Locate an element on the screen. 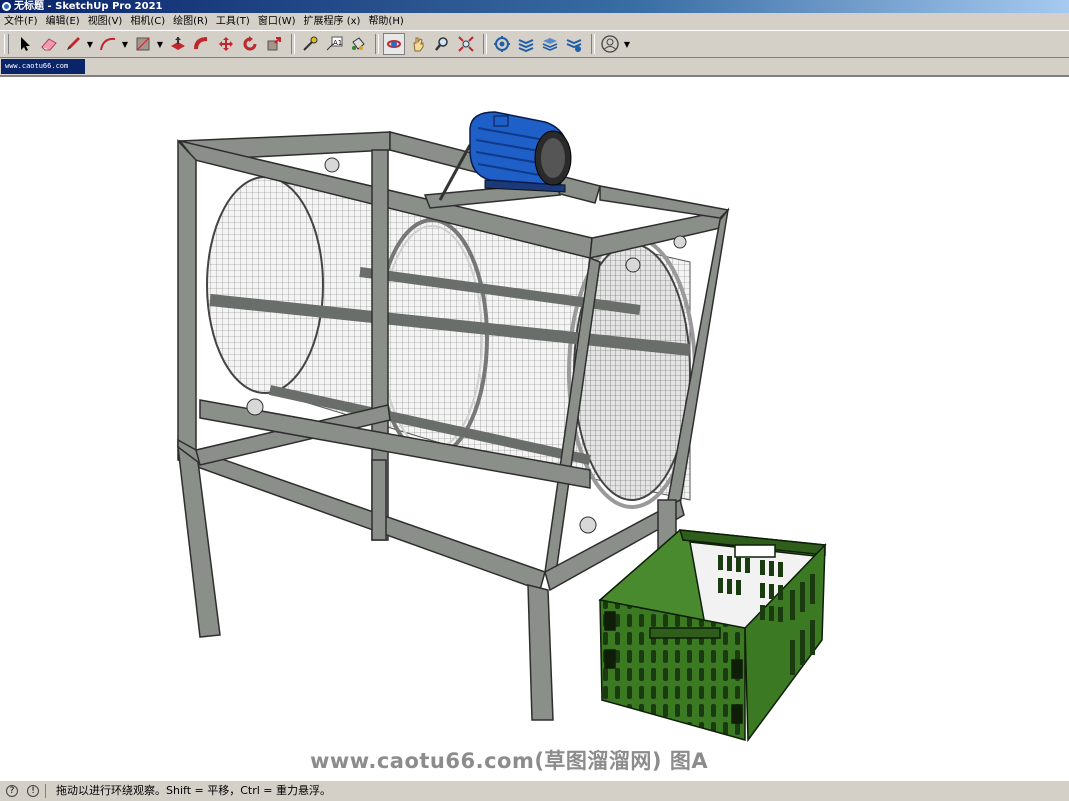  status-divider is located at coordinates (45, 791).